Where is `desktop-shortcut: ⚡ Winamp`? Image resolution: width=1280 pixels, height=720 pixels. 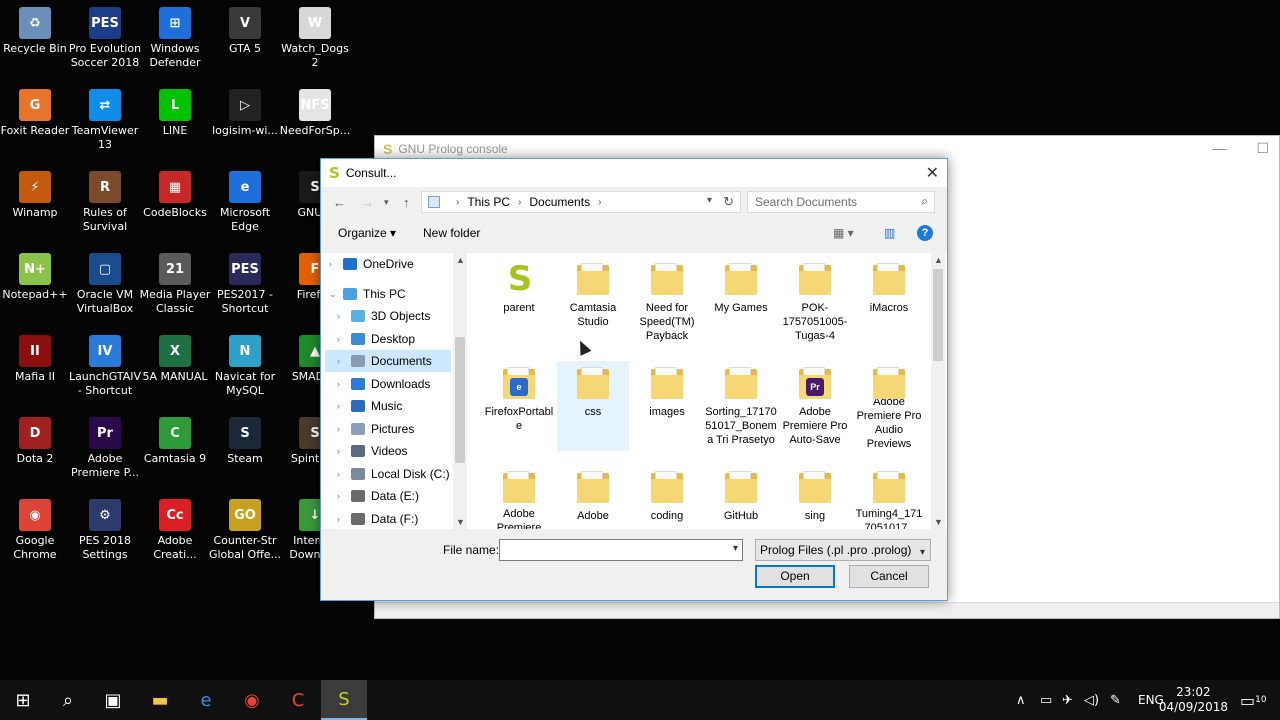 desktop-shortcut: ⚡ Winamp is located at coordinates (35, 206).